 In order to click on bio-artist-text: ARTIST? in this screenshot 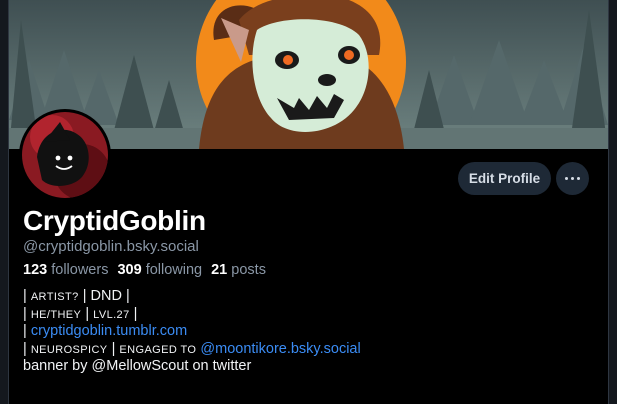, I will do `click(54, 297)`.